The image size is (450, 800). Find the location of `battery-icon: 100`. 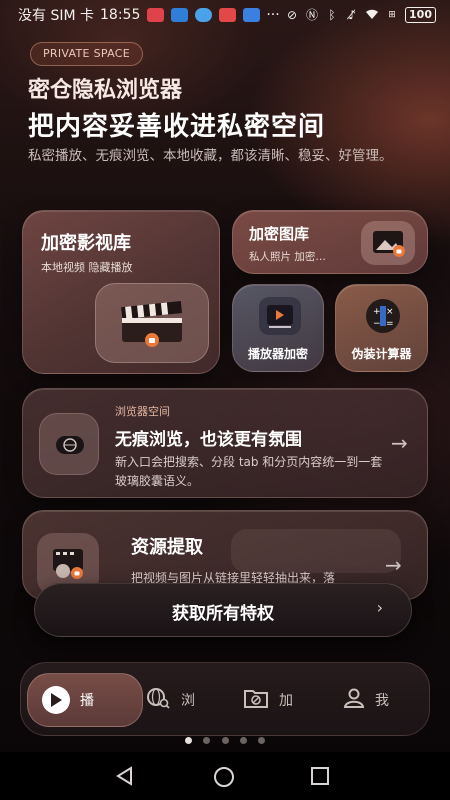

battery-icon: 100 is located at coordinates (420, 15).